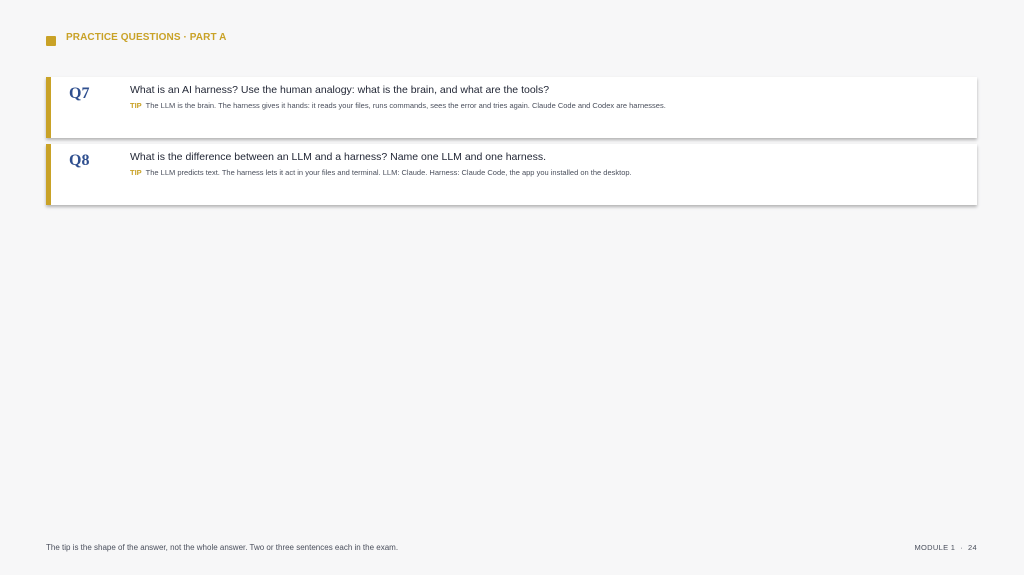 This screenshot has width=1024, height=575. Describe the element at coordinates (79, 160) in the screenshot. I see `question-number: Q8` at that location.